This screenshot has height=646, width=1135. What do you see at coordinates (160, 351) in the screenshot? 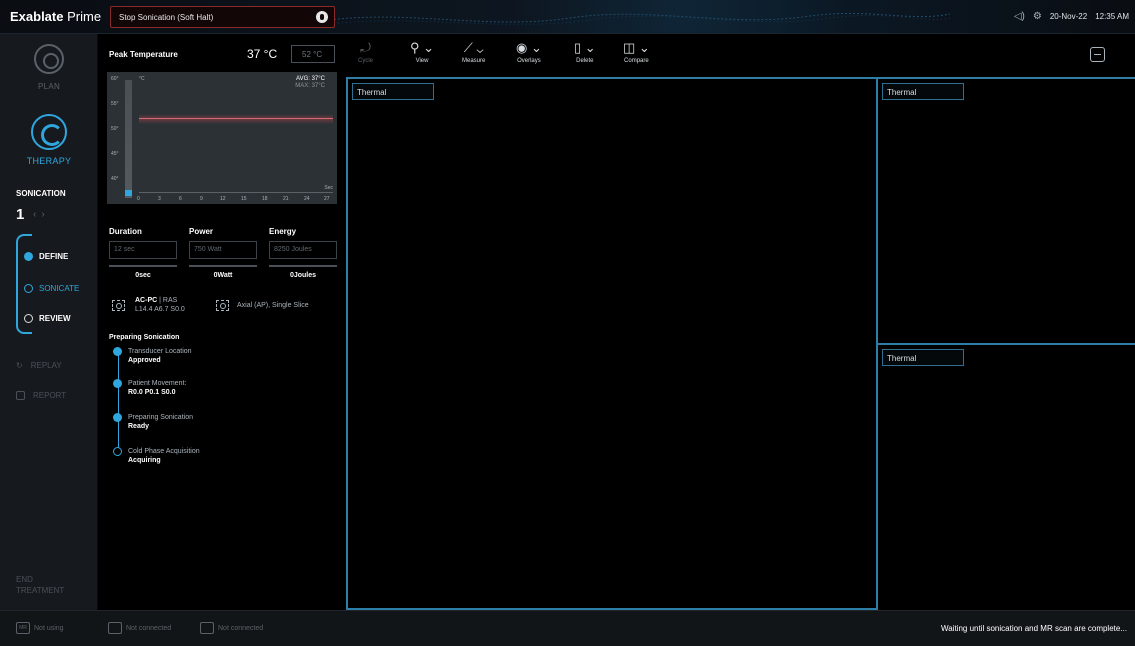
I see `prep-item-label: Transducer Location` at bounding box center [160, 351].